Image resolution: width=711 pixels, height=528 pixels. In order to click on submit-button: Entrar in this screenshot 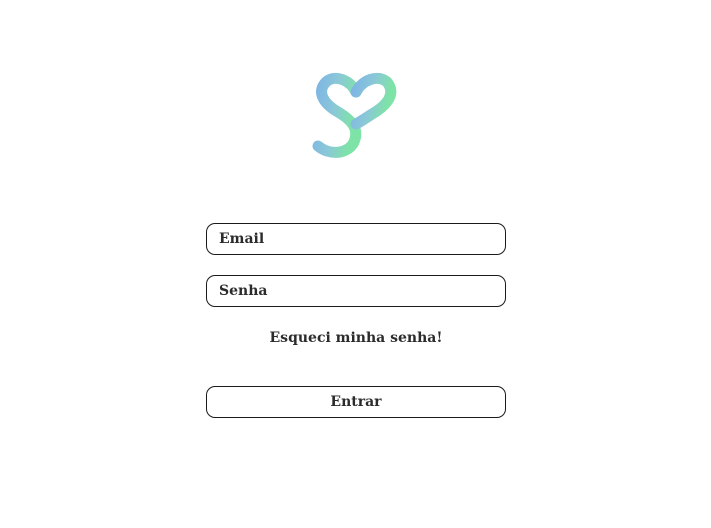, I will do `click(356, 402)`.